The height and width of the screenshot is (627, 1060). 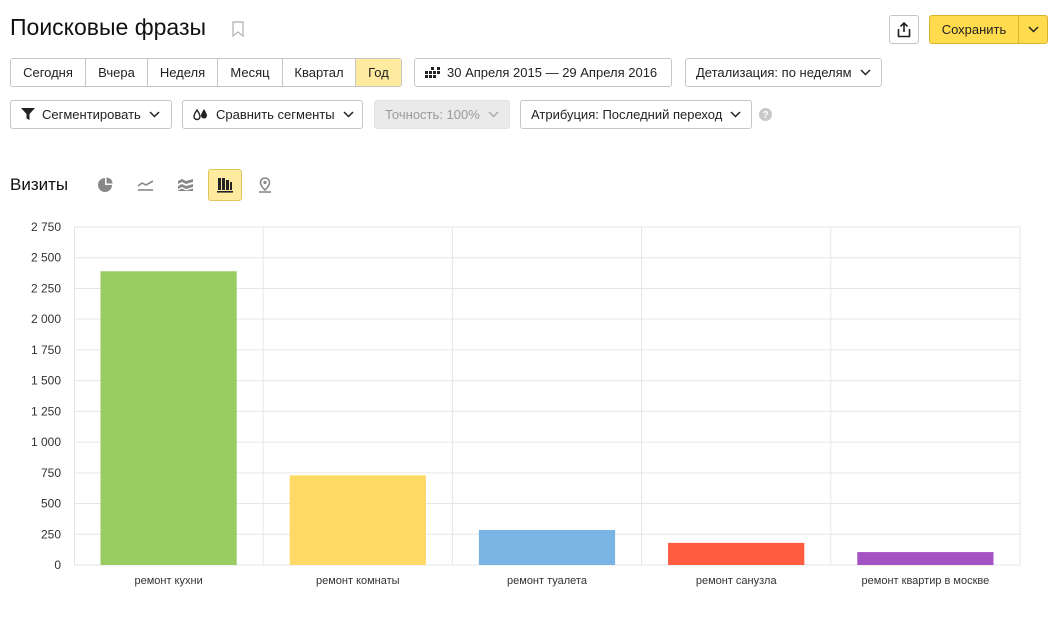 I want to click on bookmark-icon, so click(x=238, y=31).